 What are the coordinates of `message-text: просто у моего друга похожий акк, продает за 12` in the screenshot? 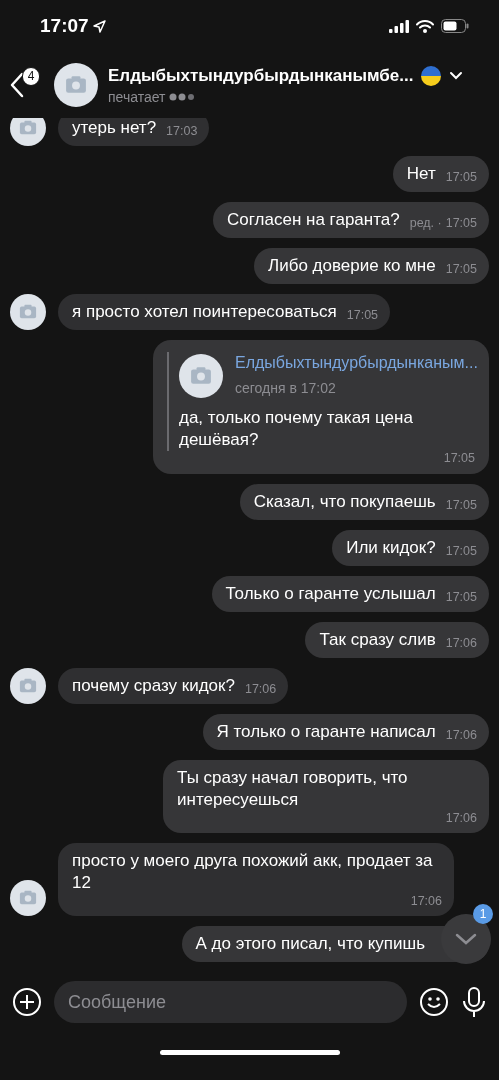 It's located at (253, 872).